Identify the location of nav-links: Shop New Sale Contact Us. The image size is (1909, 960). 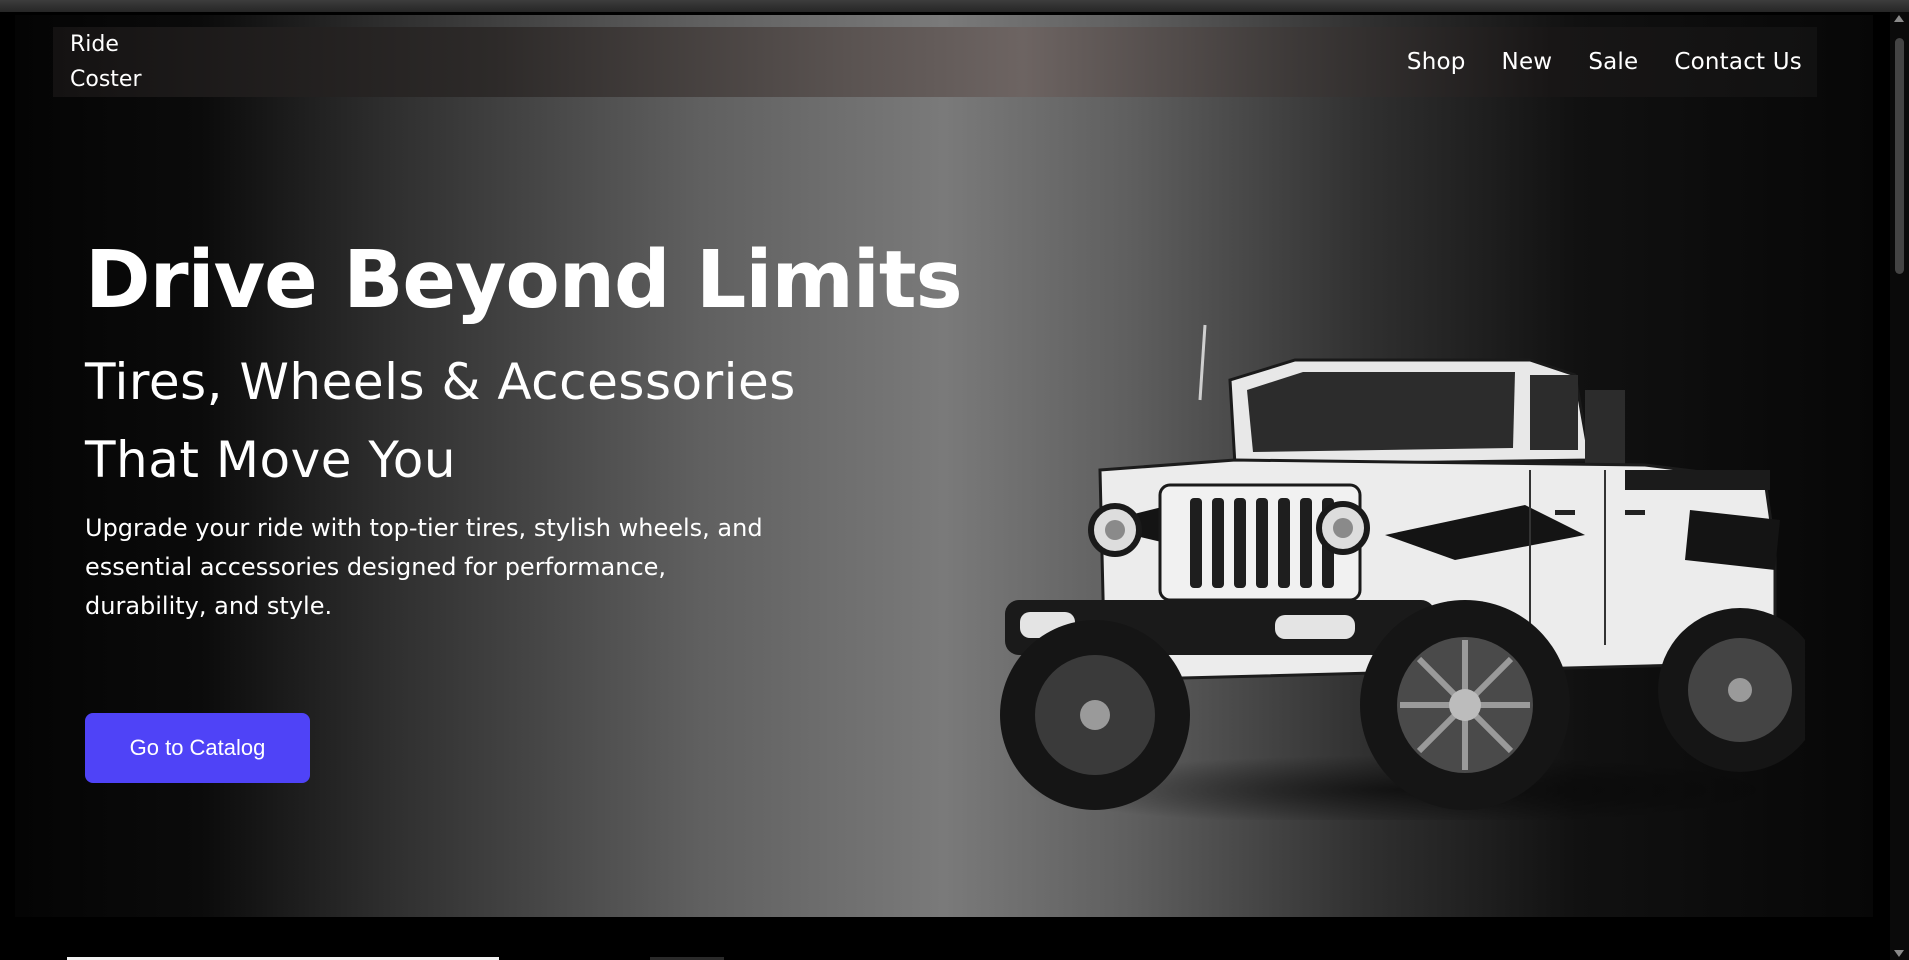
(1604, 62).